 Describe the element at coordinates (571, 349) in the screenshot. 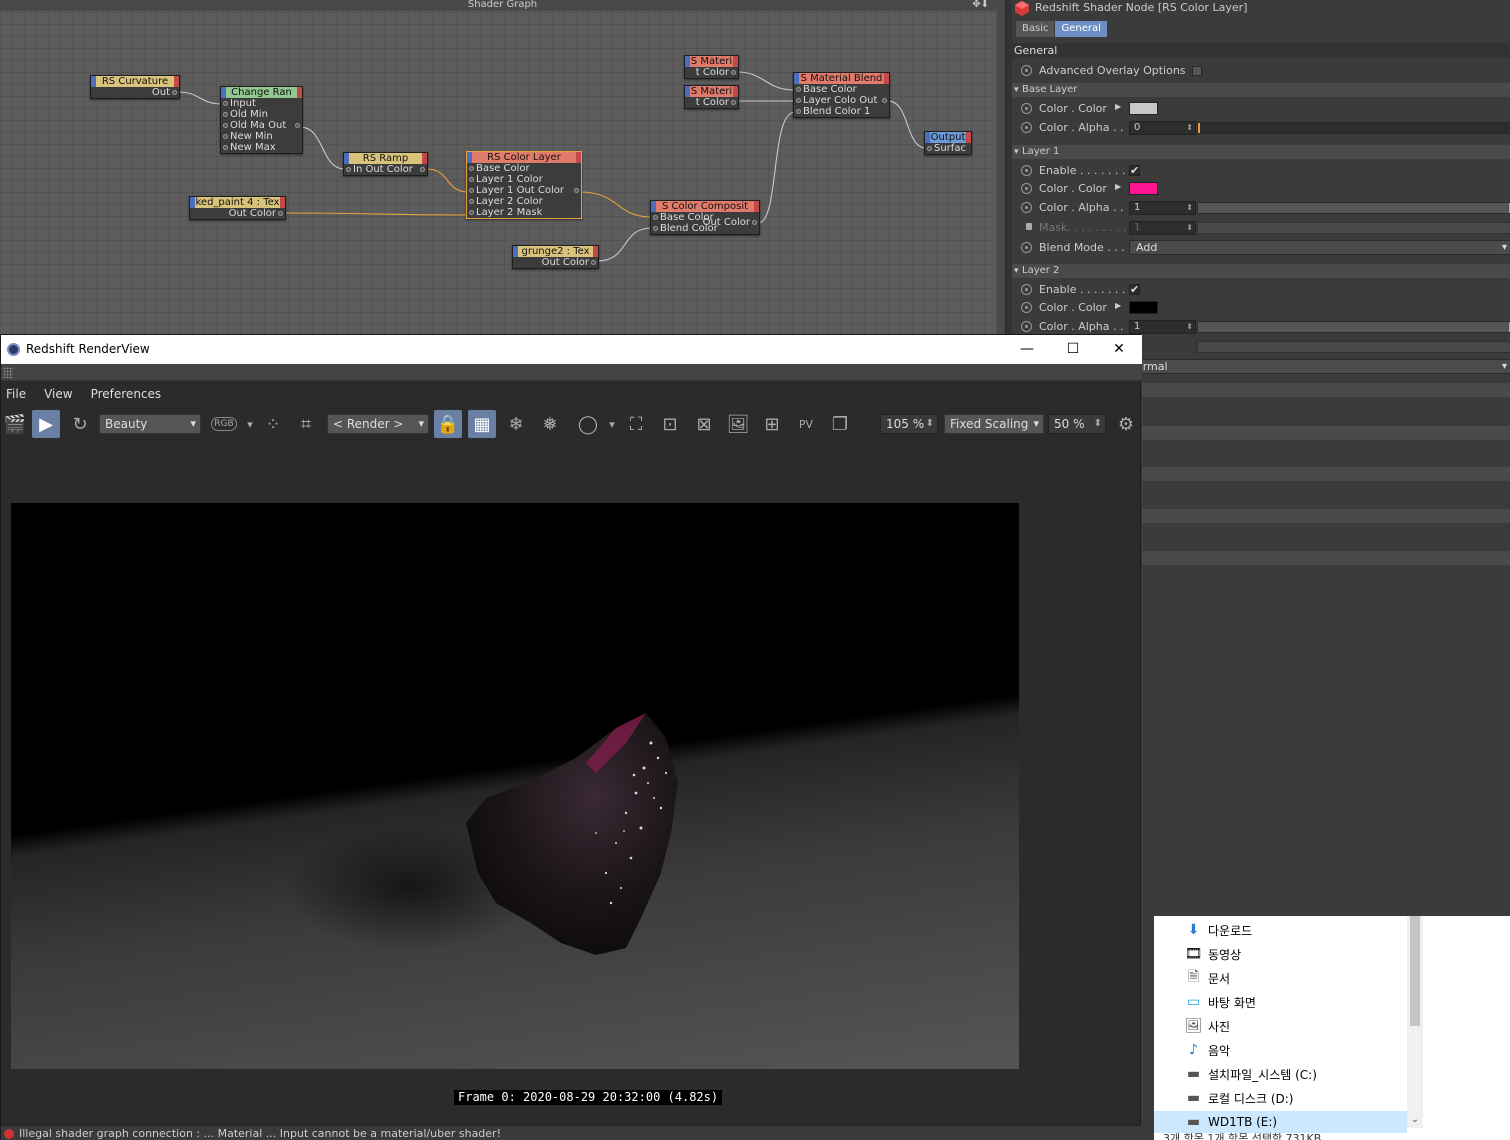

I see `render-view-titlebar: Redshift RenderView — ☐ ✕` at that location.